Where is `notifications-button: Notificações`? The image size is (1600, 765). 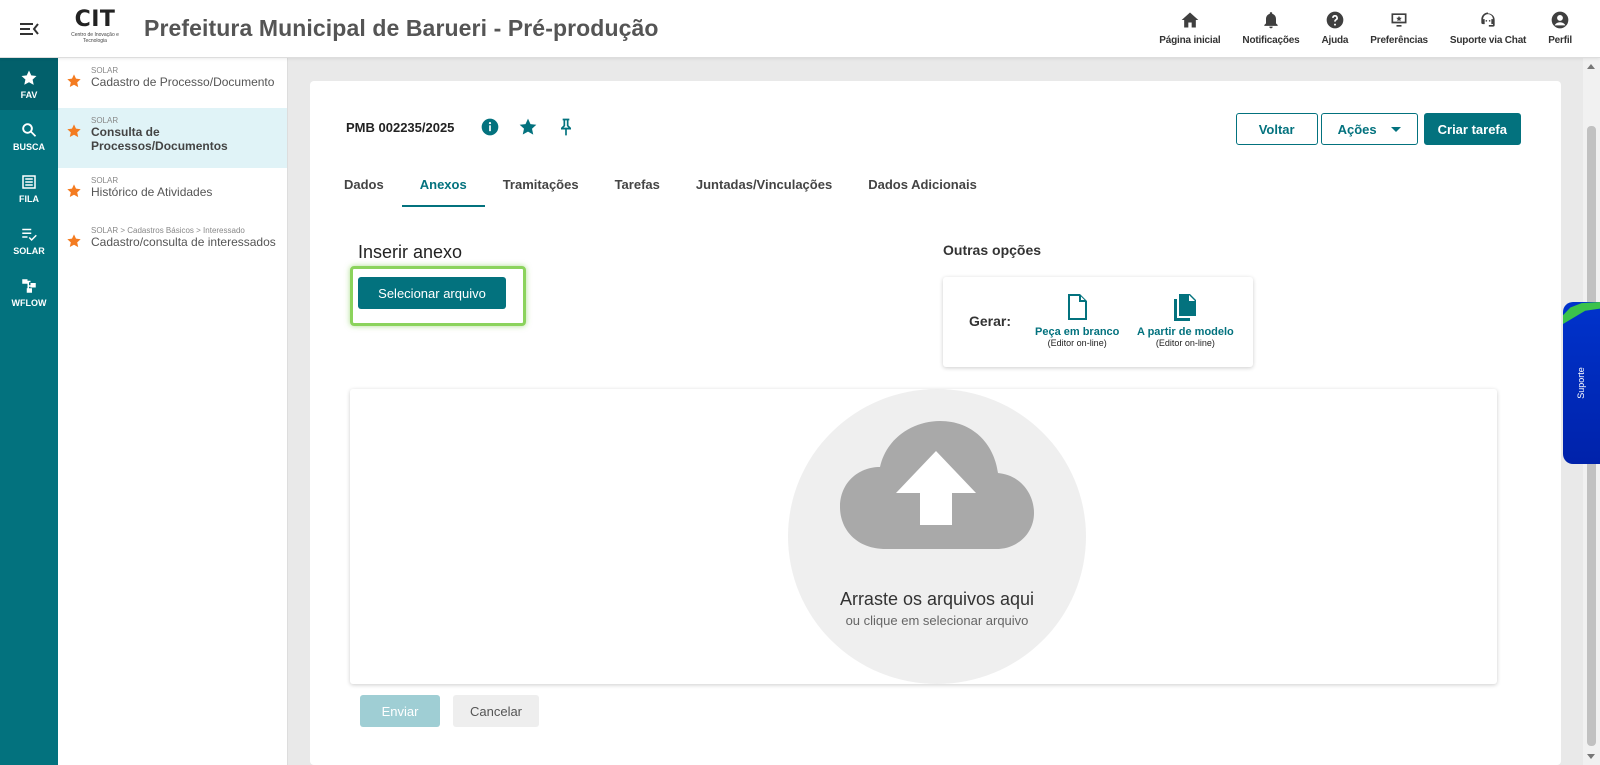 notifications-button: Notificações is located at coordinates (1271, 28).